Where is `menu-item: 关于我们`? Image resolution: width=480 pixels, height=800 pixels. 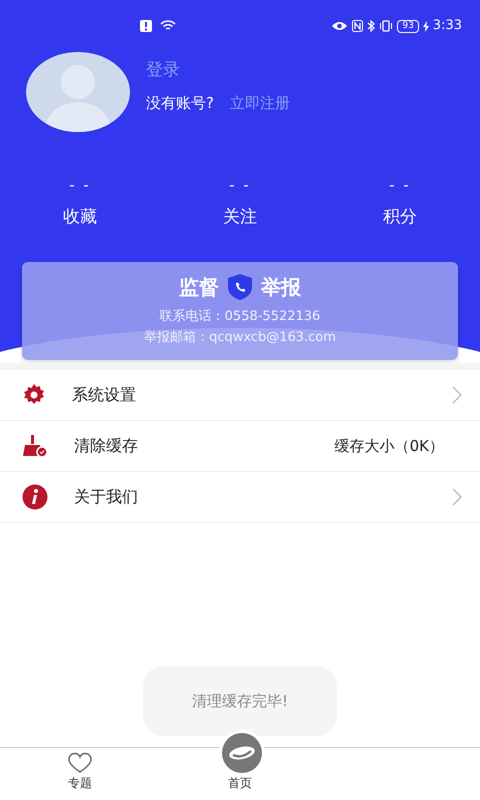
menu-item: 关于我们 is located at coordinates (240, 497).